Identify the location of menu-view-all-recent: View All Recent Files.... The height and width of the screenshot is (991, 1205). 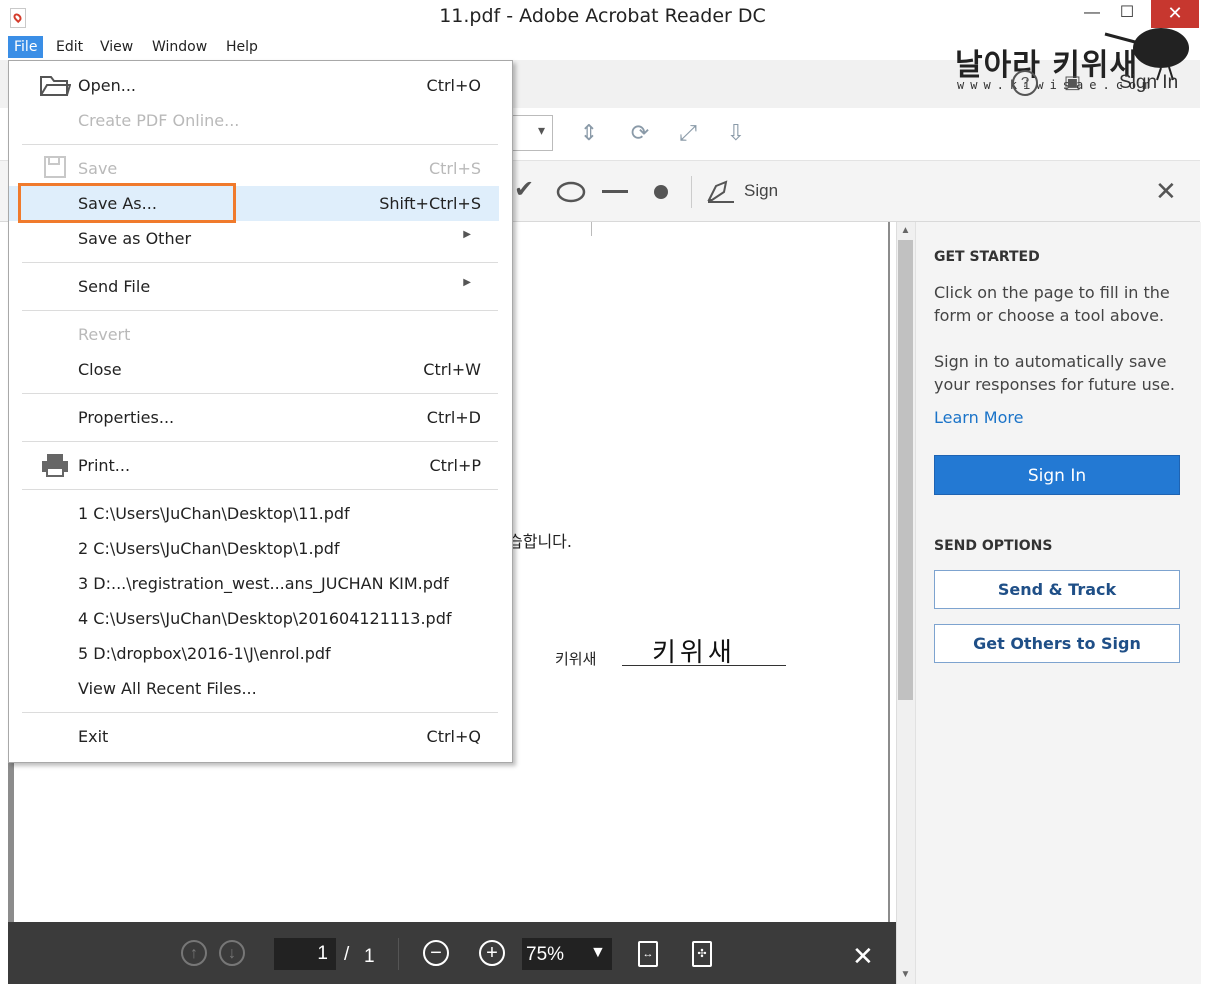
(254, 688).